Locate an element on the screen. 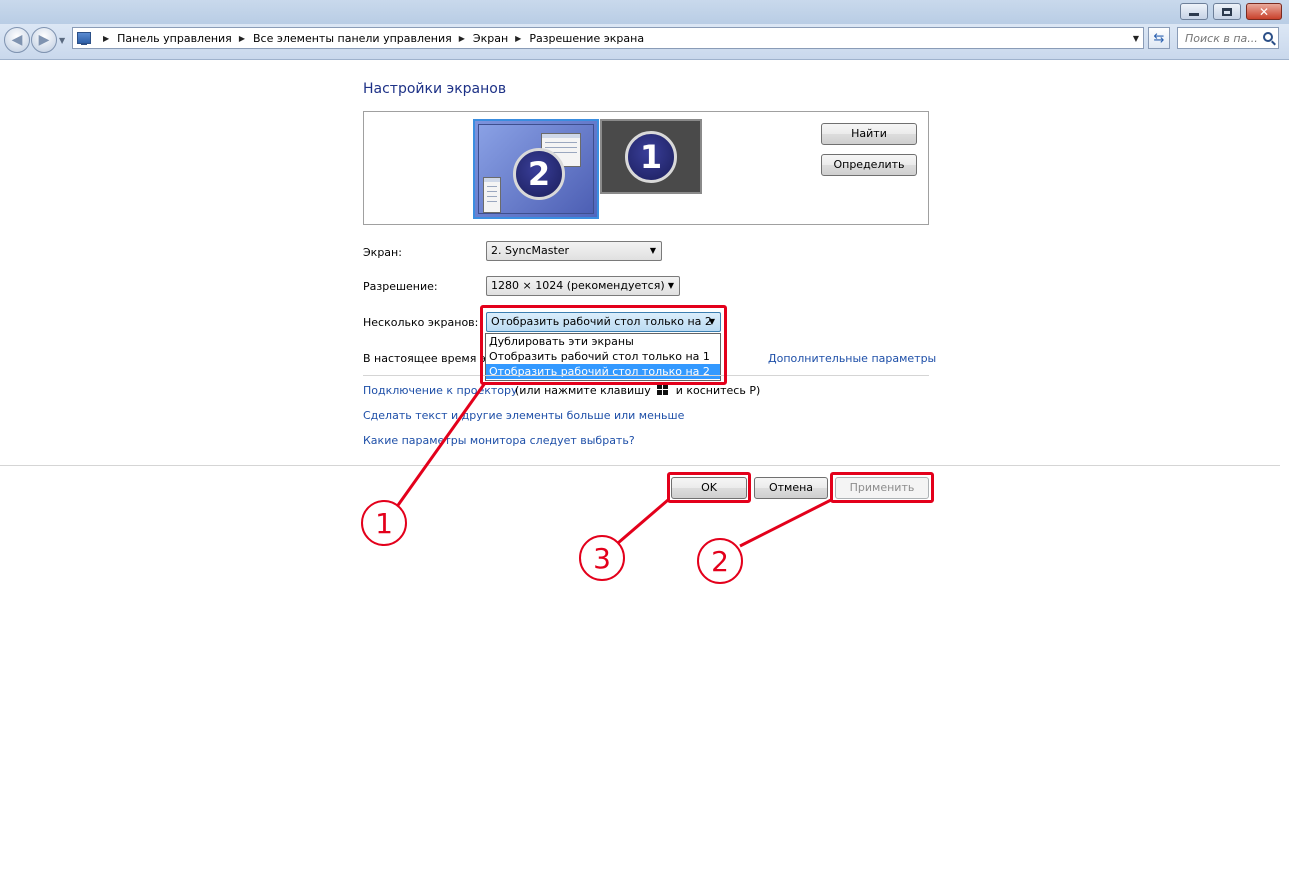 The height and width of the screenshot is (877, 1289). highlight-multiple-displays is located at coordinates (603, 345).